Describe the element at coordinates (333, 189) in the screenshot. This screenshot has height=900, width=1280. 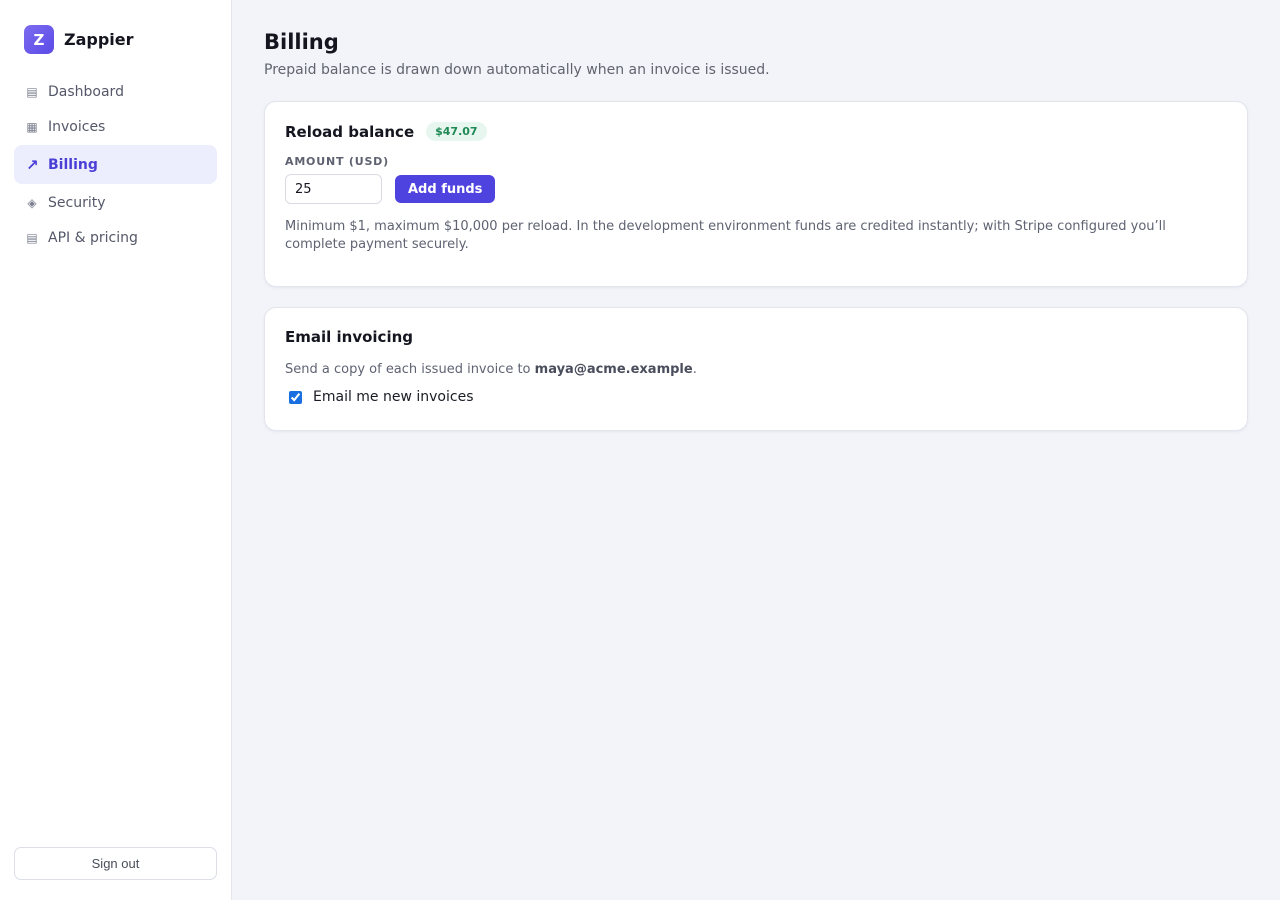
I see `amount-input` at that location.